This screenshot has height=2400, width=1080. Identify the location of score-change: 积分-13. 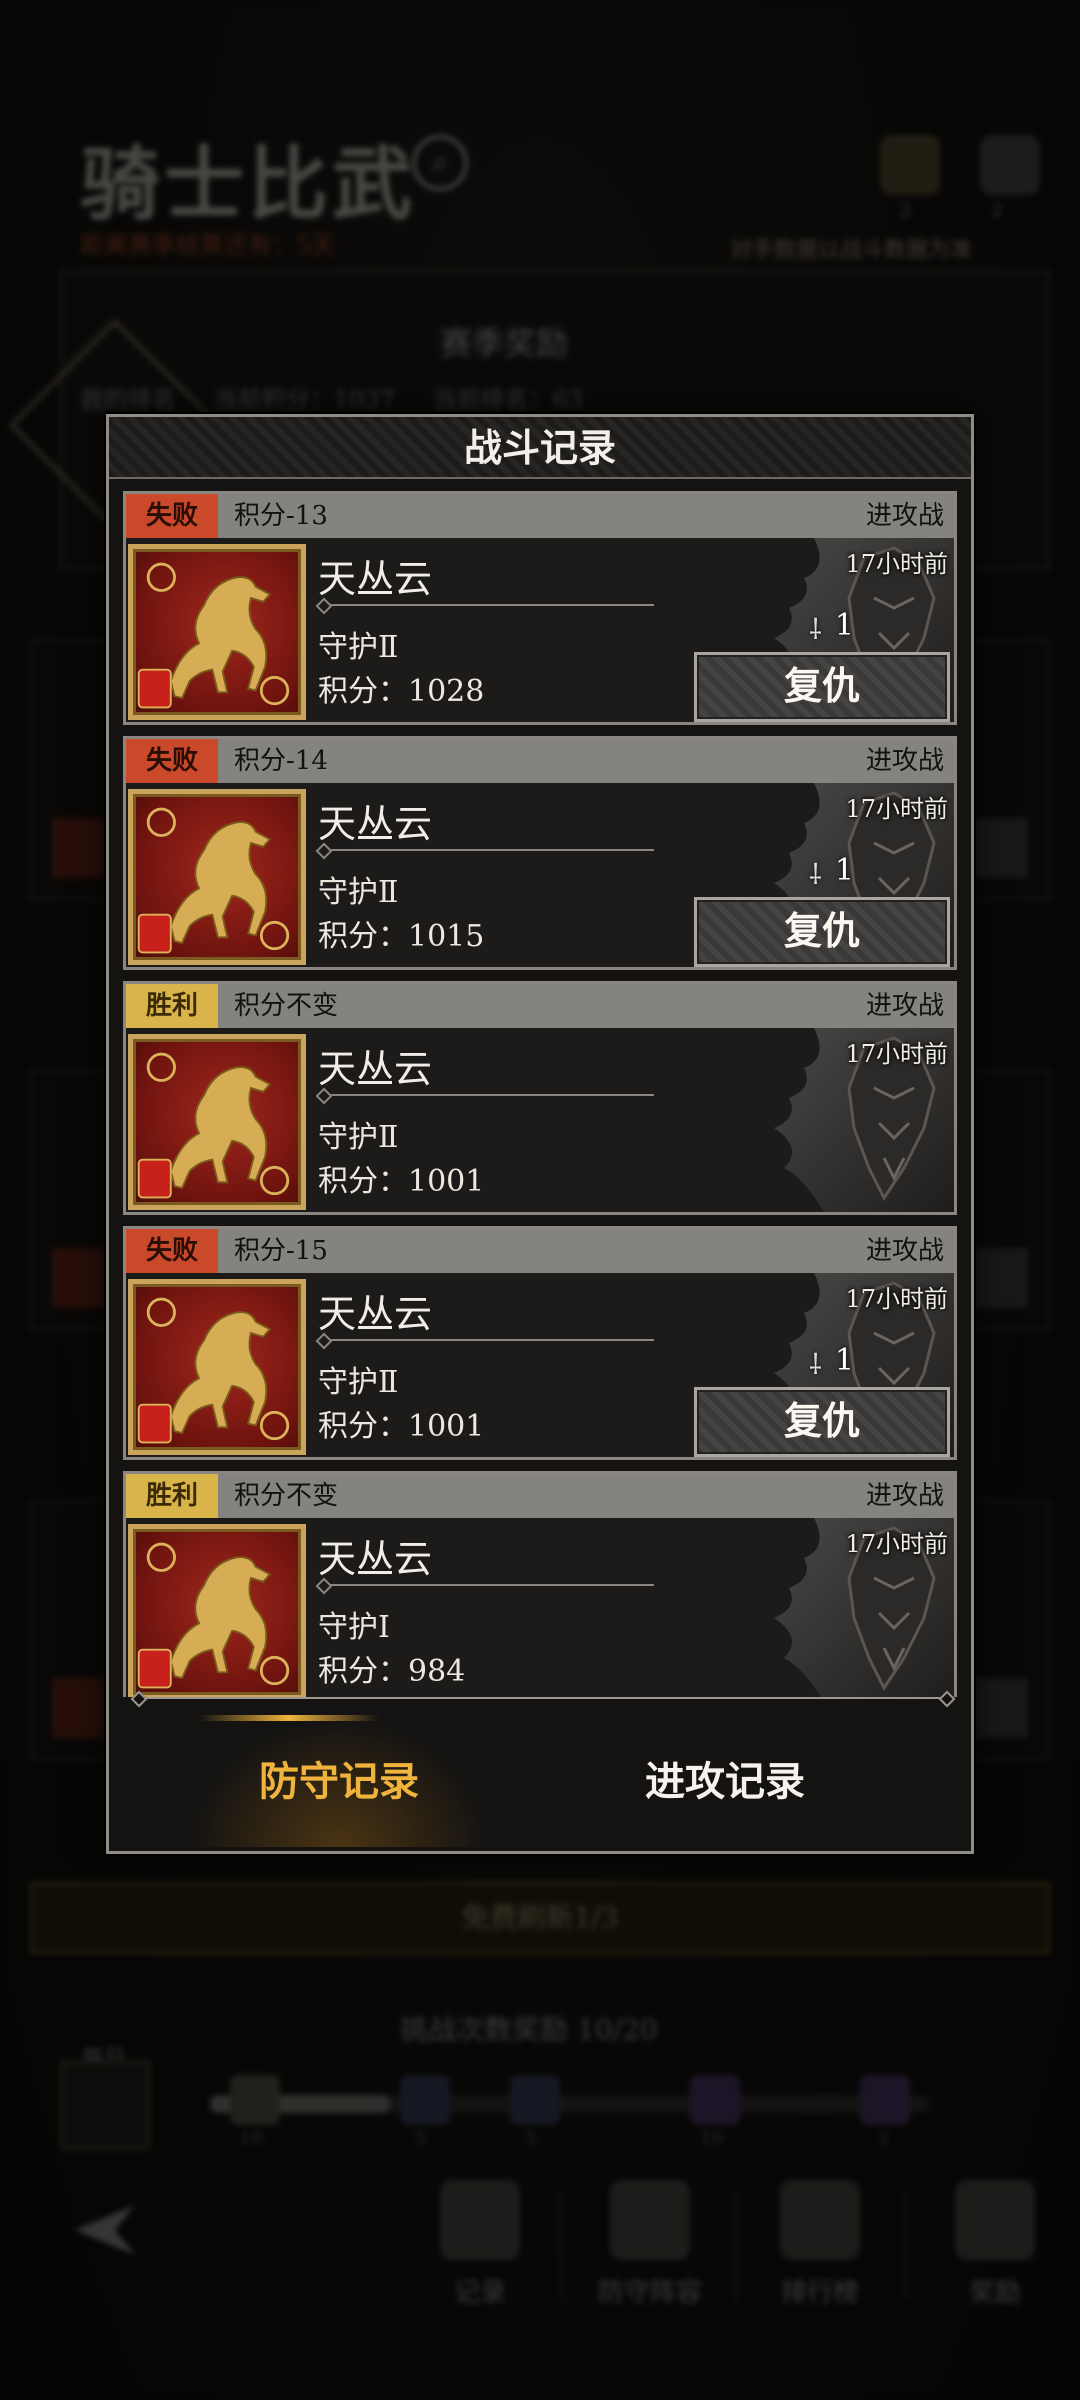
(281, 516).